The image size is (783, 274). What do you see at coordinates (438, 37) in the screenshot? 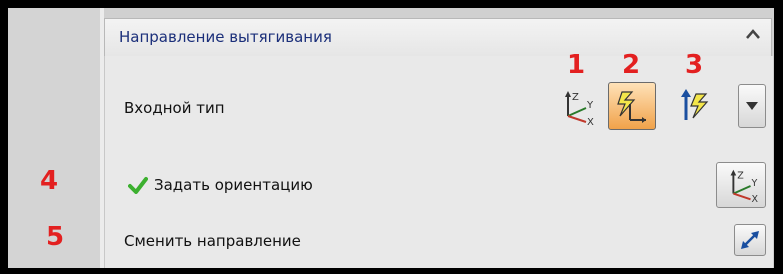
I see `panel-header: Направление вытягивания` at bounding box center [438, 37].